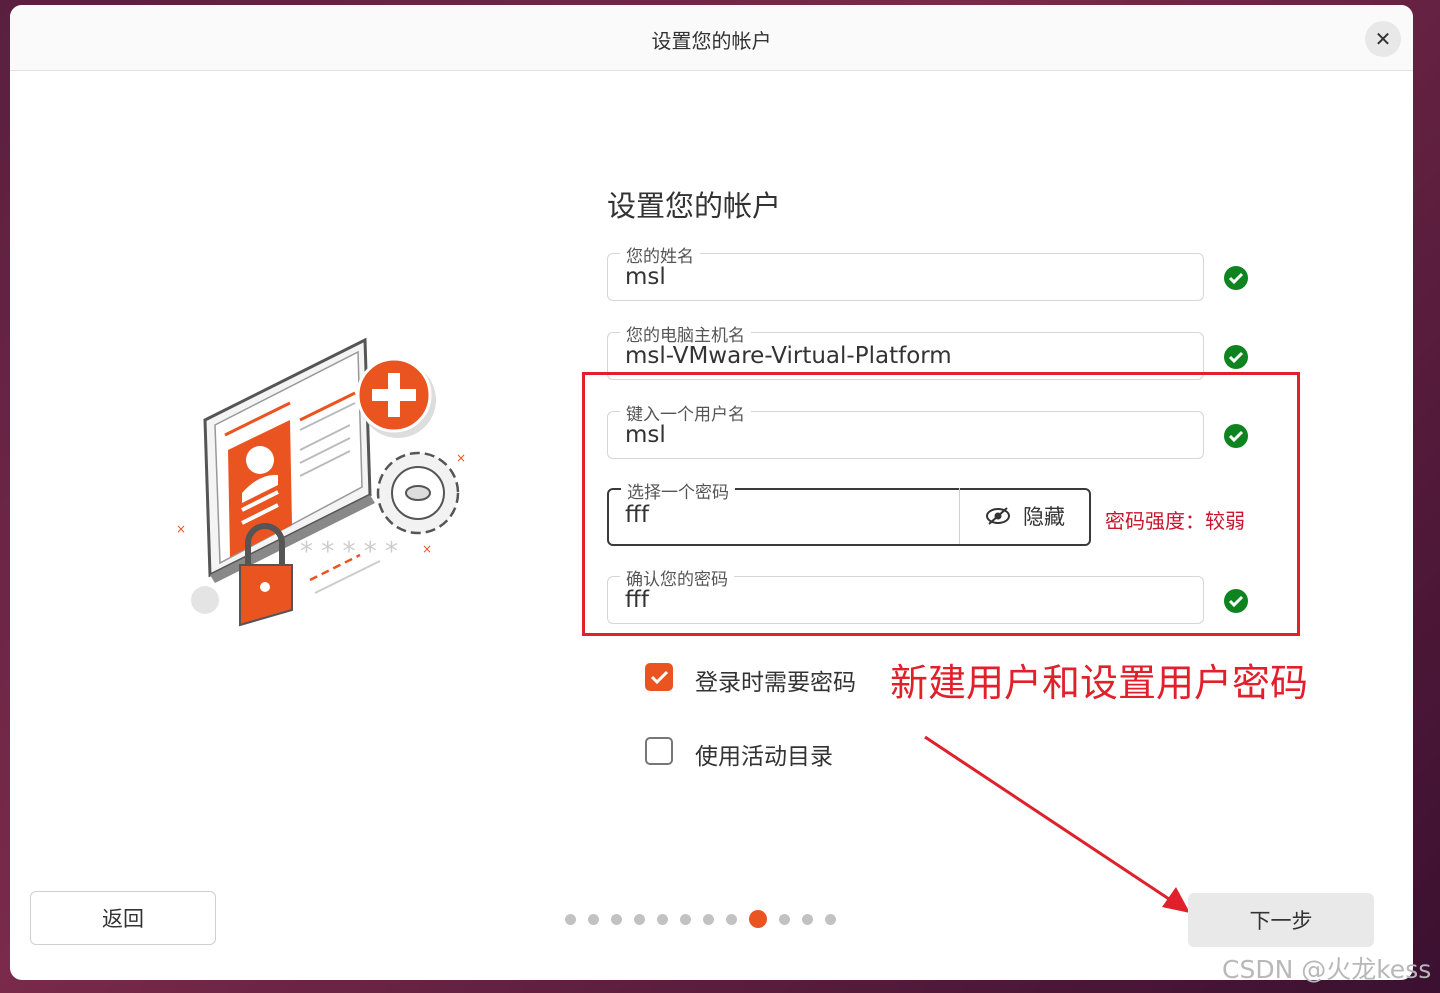 The height and width of the screenshot is (993, 1440). I want to click on step-dot-current, so click(758, 919).